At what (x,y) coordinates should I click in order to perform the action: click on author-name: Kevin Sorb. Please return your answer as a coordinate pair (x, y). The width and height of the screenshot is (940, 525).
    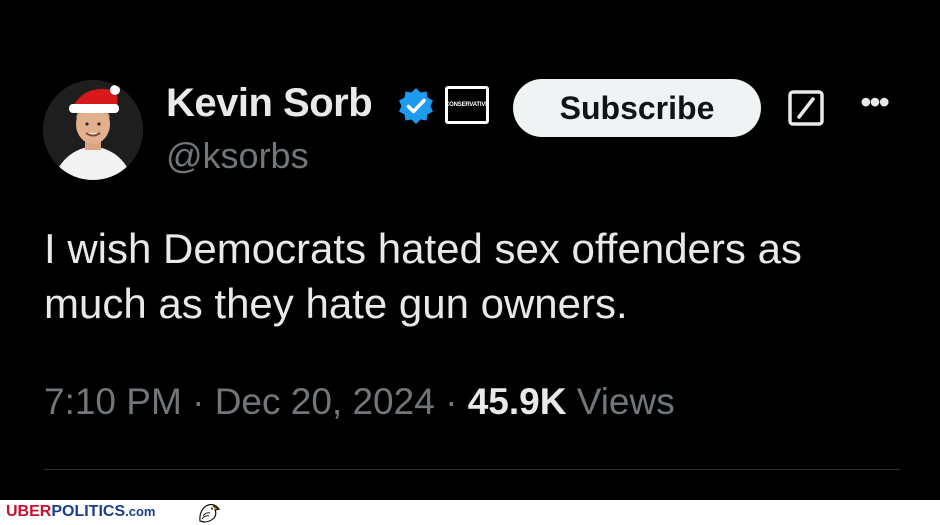
    Looking at the image, I should click on (269, 103).